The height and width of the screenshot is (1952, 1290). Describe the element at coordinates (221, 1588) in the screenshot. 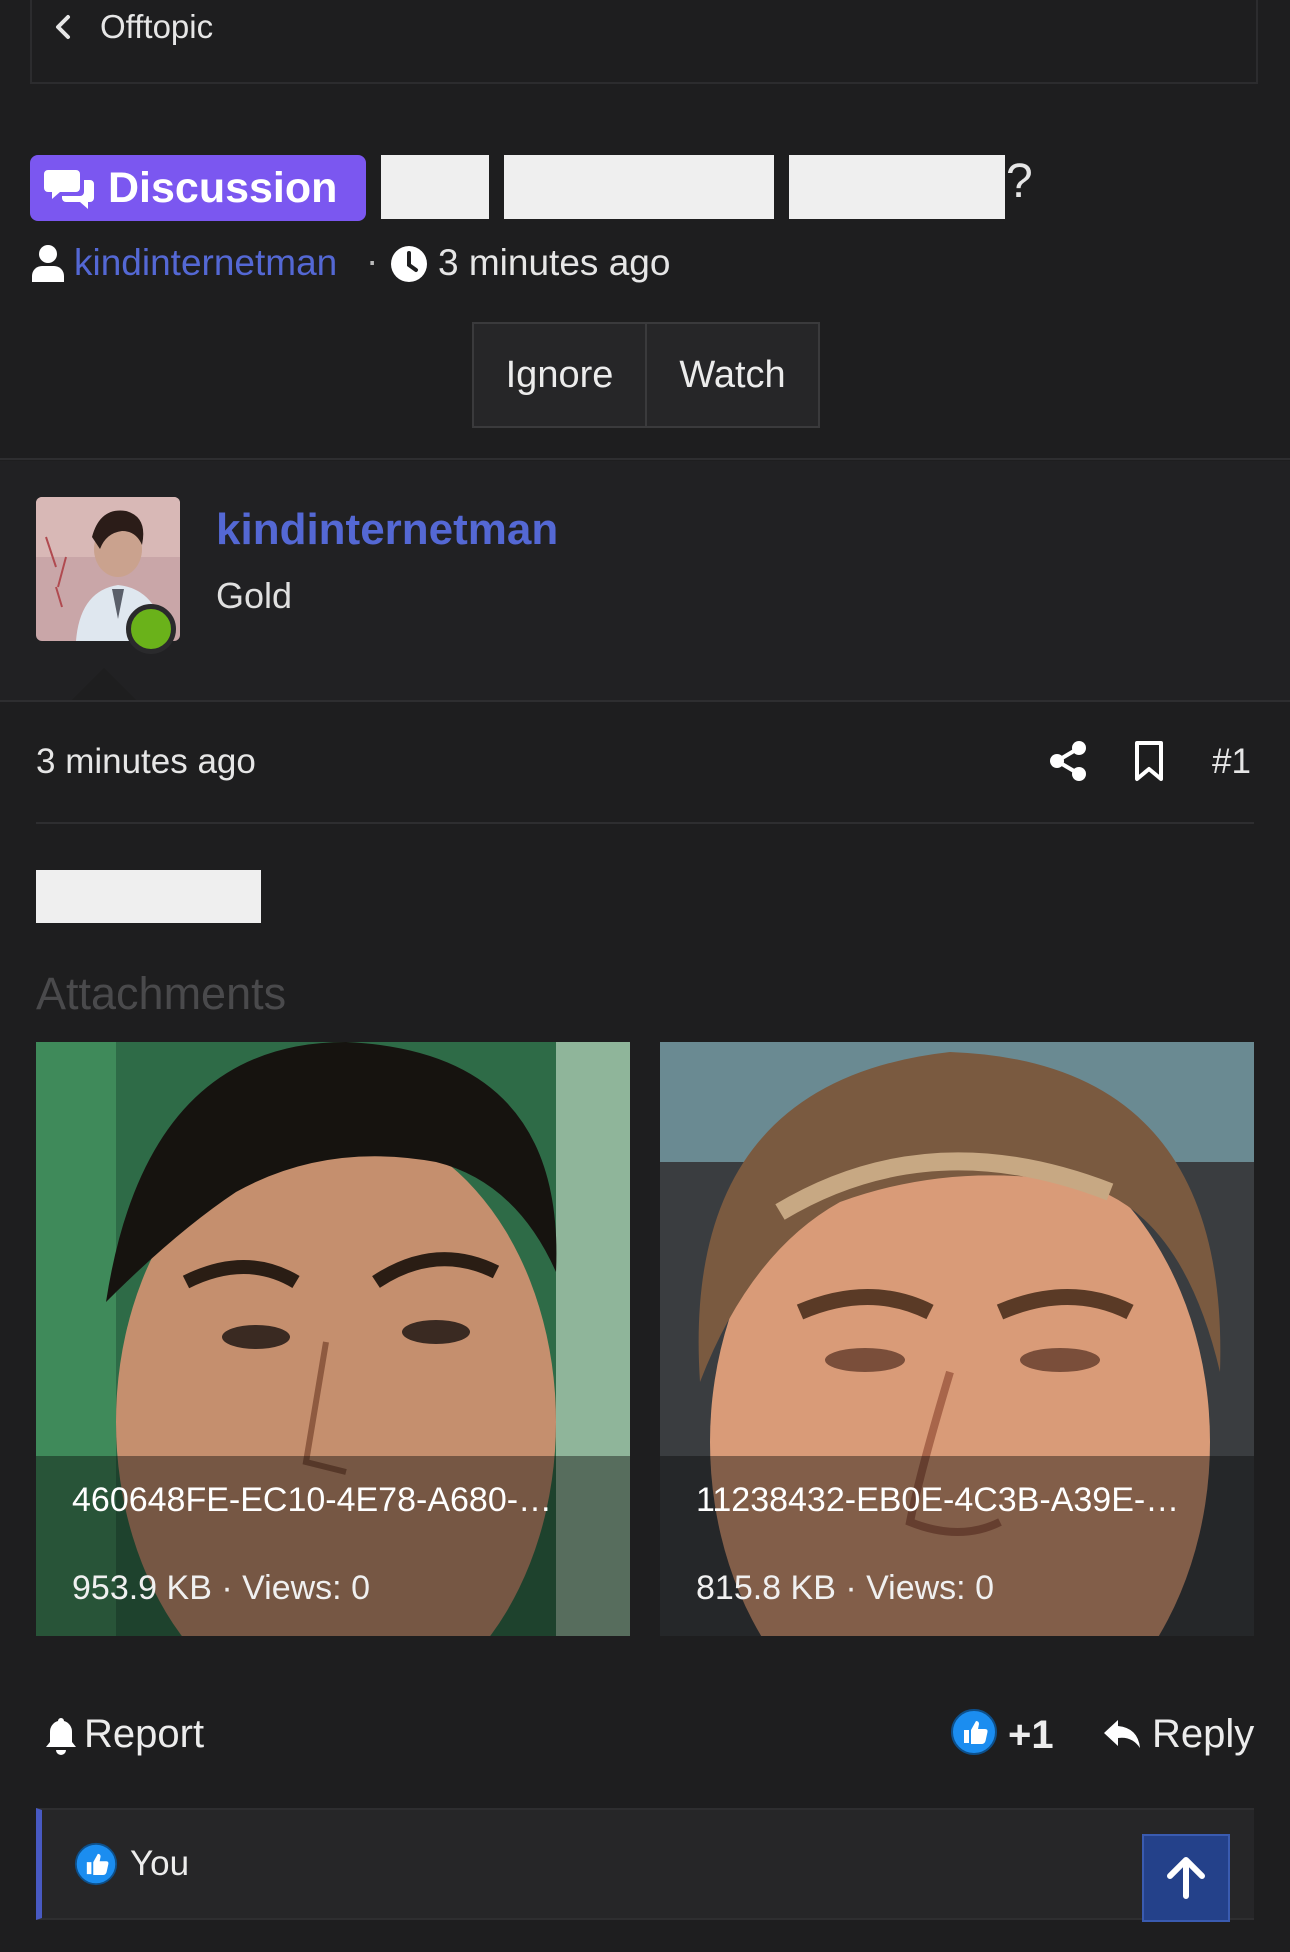

I see `attachment-meta: 953.9 KB · Views: 0` at that location.